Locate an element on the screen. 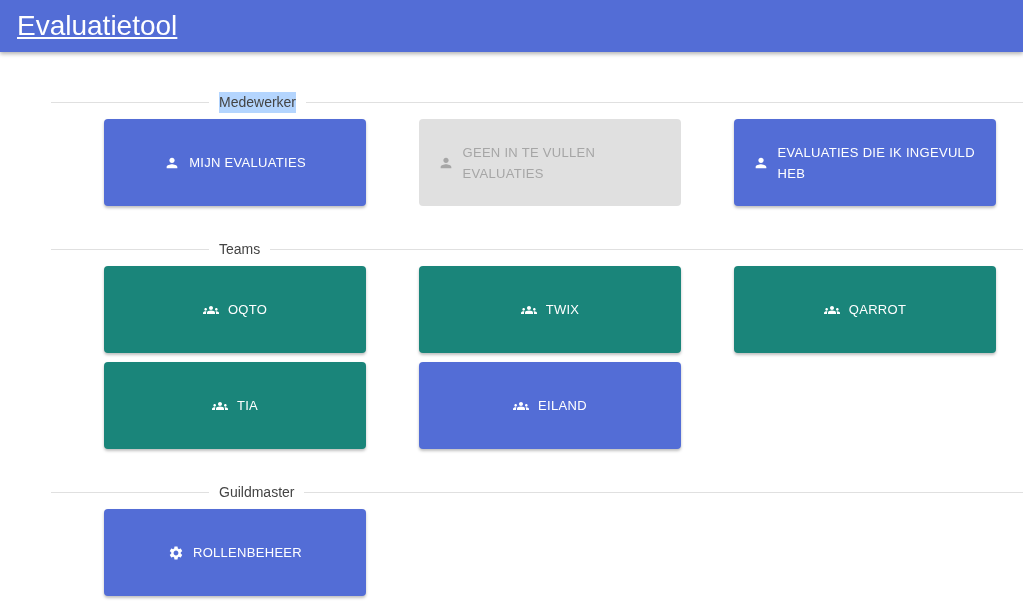 The image size is (1023, 604). nav-button: EVALUATIES DIE IK INGEVULD HEB is located at coordinates (865, 162).